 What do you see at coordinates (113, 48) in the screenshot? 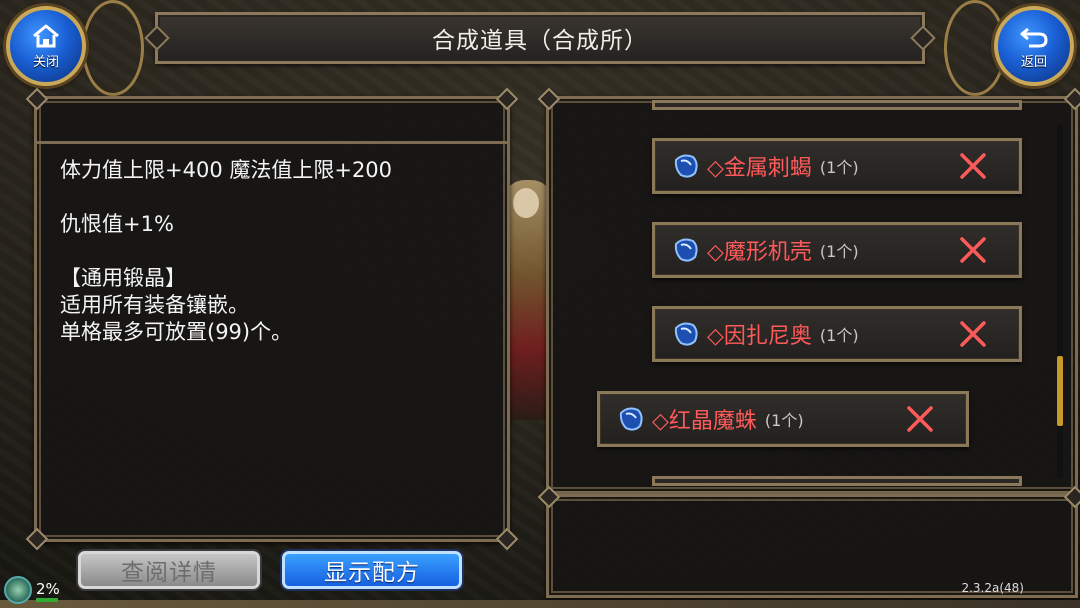
I see `left-ornament` at bounding box center [113, 48].